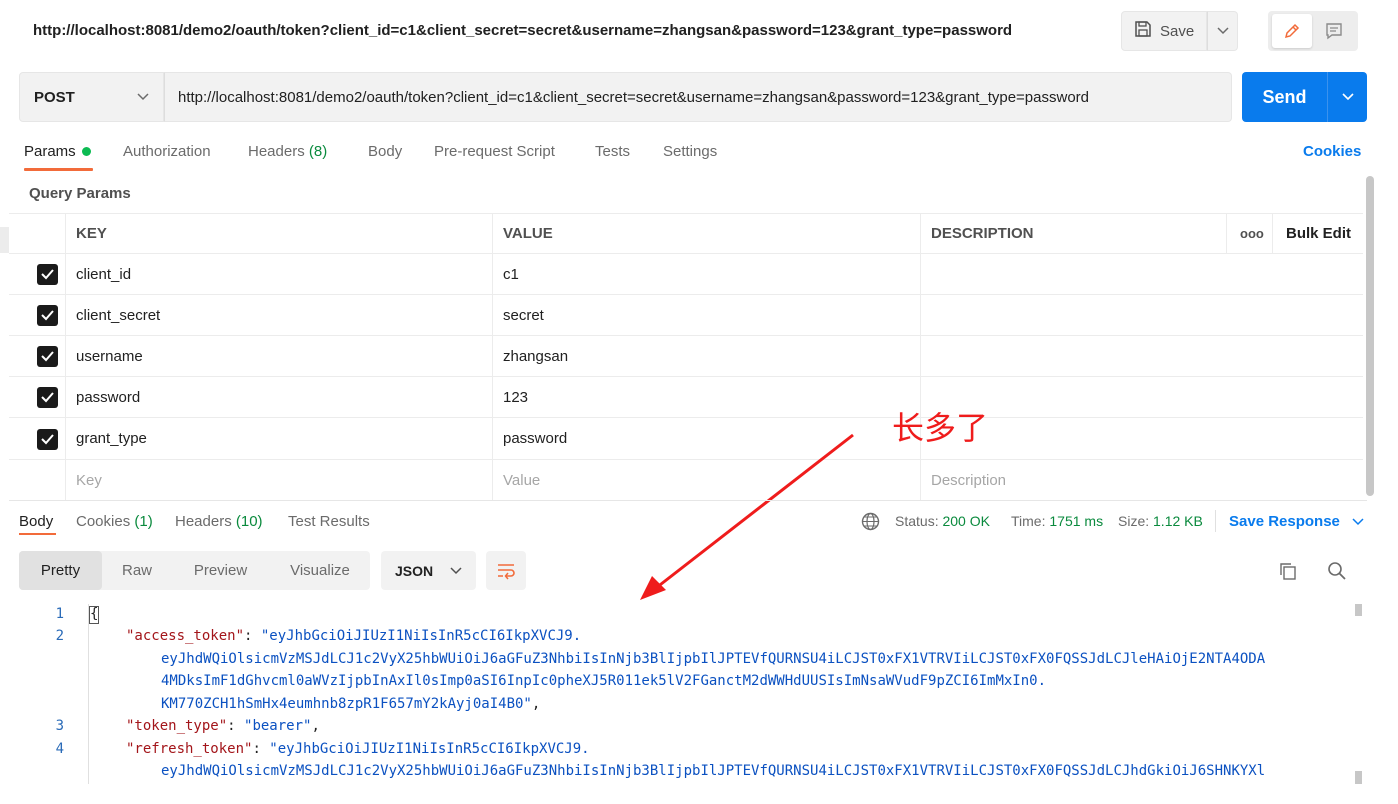 The image size is (1398, 804). Describe the element at coordinates (320, 570) in the screenshot. I see `view-visualize: Visualize` at that location.